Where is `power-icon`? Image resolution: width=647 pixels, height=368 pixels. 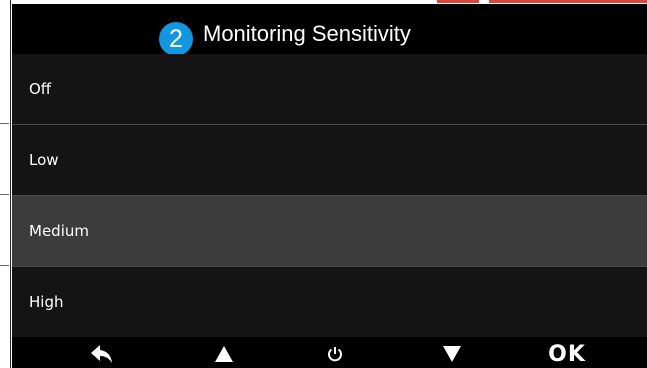 power-icon is located at coordinates (335, 354).